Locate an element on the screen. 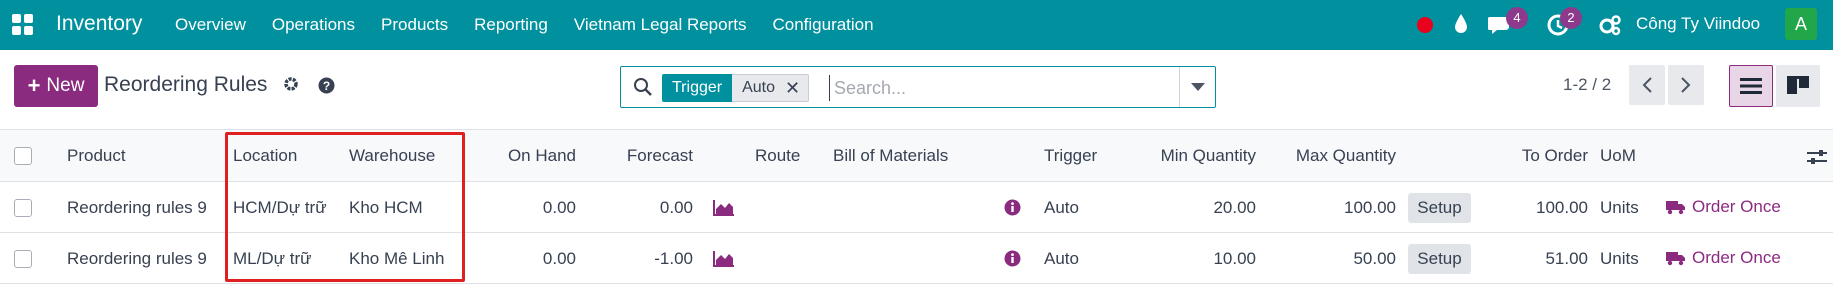 The height and width of the screenshot is (285, 1833). remove-facet-icon: ✕ is located at coordinates (792, 88).